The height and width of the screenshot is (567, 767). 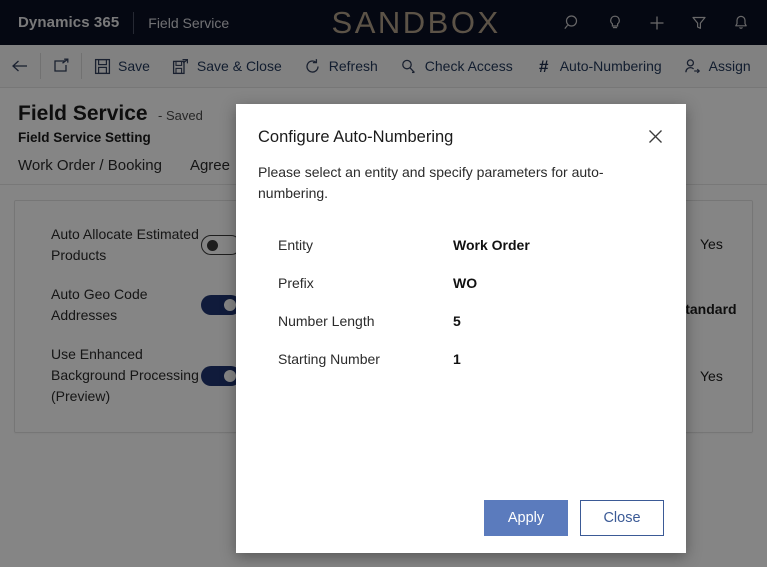 What do you see at coordinates (296, 245) in the screenshot?
I see `field-label-entity: Entity` at bounding box center [296, 245].